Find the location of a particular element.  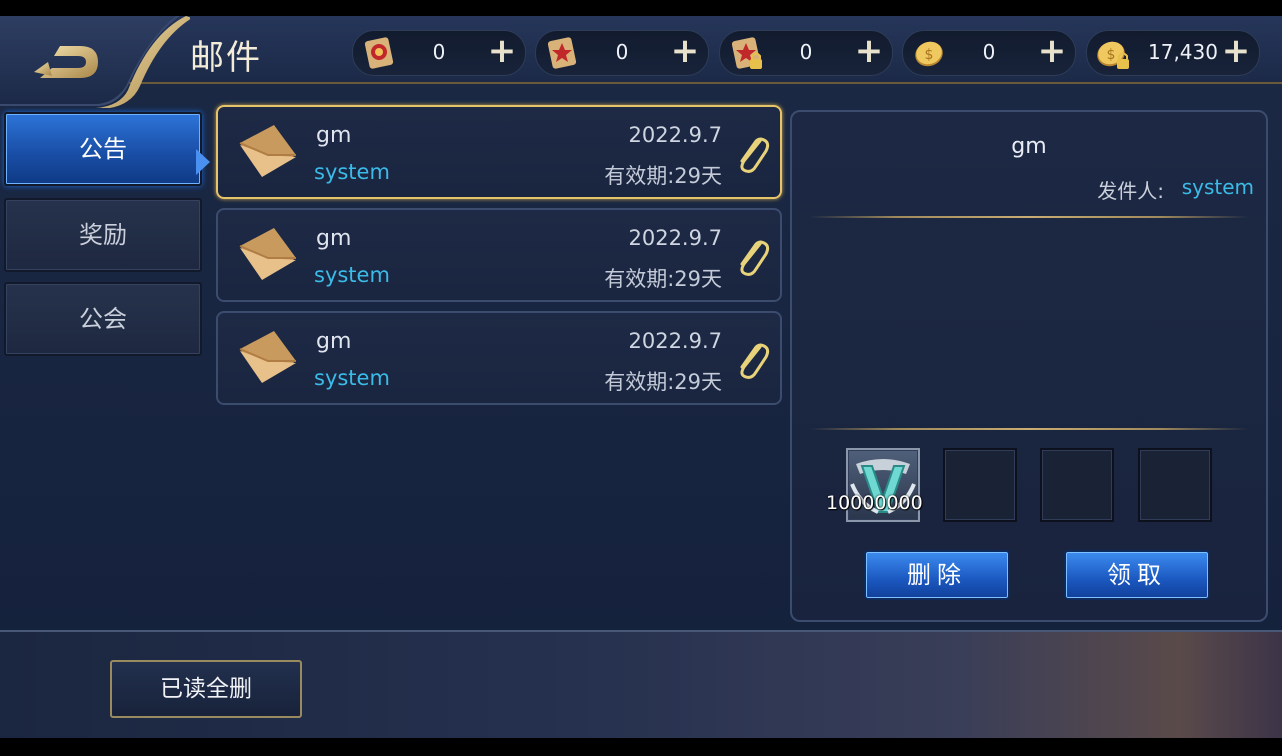

tab-guild: 公会 is located at coordinates (103, 319).